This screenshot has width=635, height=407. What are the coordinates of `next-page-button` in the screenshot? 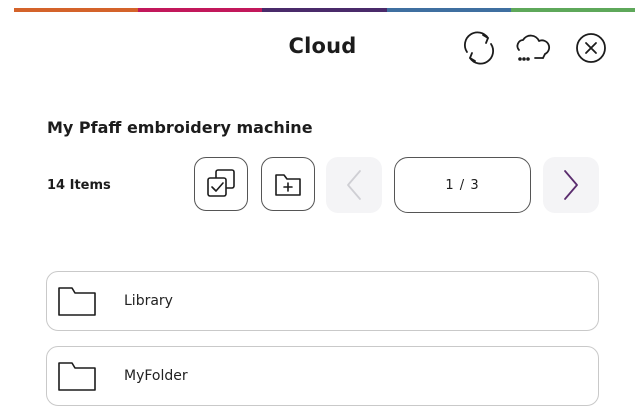 It's located at (571, 185).